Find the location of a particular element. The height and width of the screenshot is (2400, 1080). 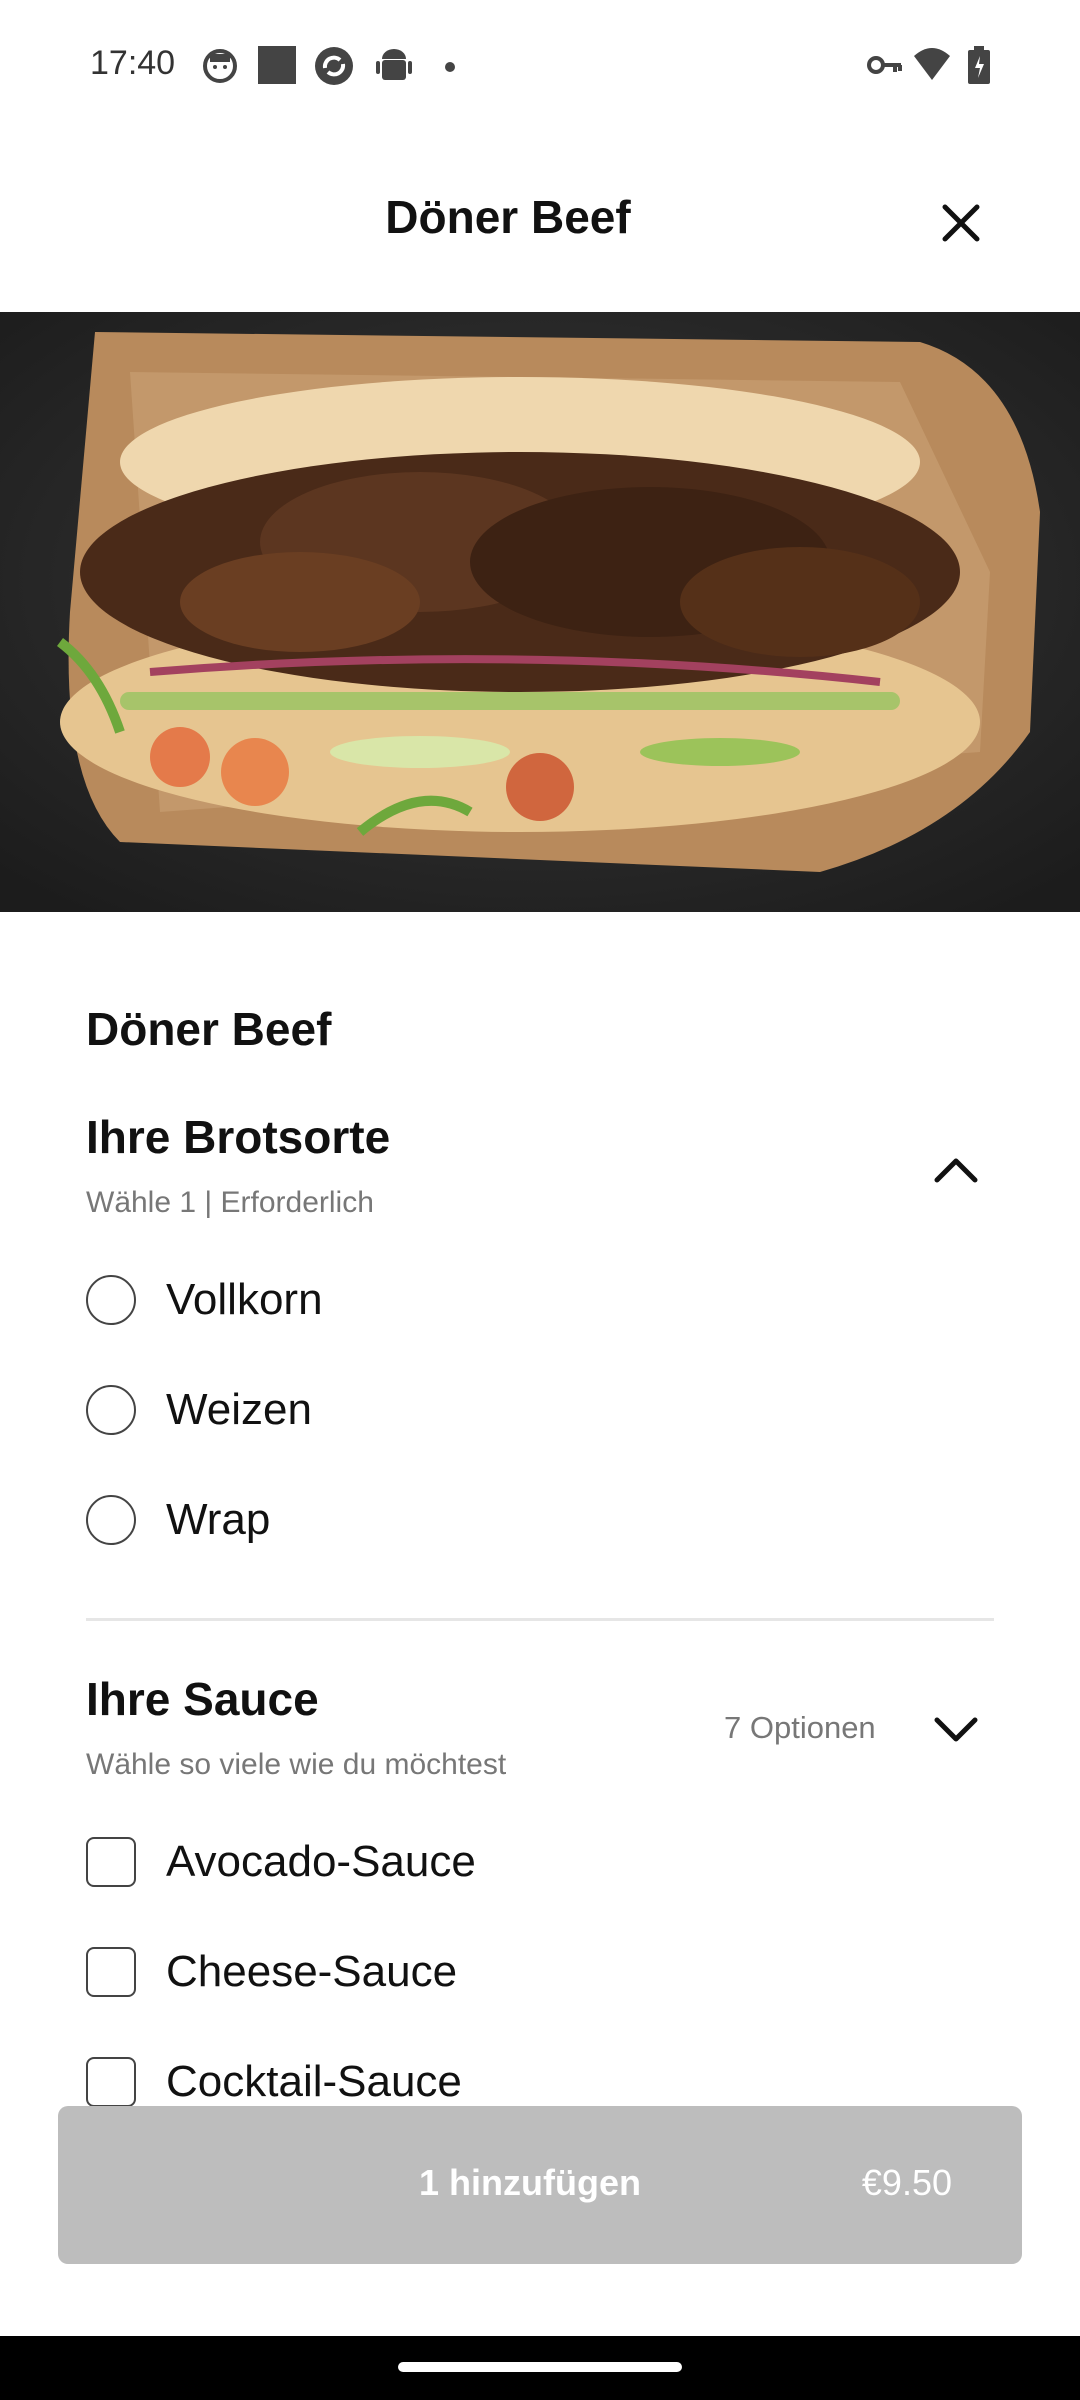

bread-option-weizen: Weizen is located at coordinates (199, 1410).